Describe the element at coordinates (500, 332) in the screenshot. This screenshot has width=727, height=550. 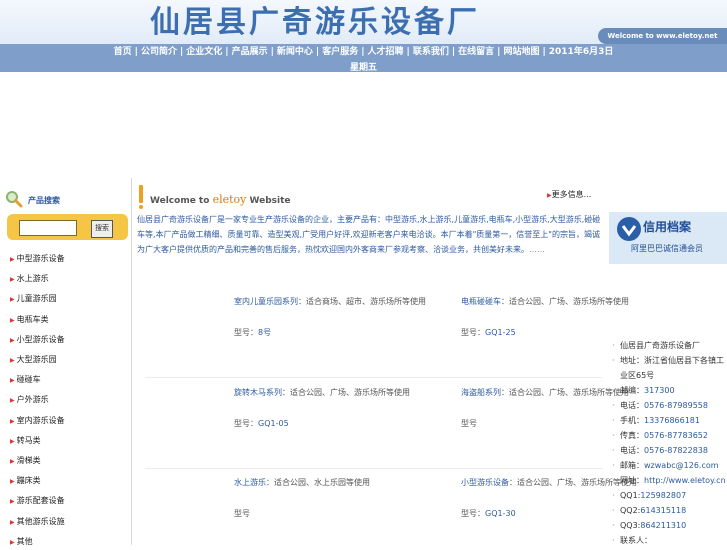
I see `product-code: GQ1-25` at that location.